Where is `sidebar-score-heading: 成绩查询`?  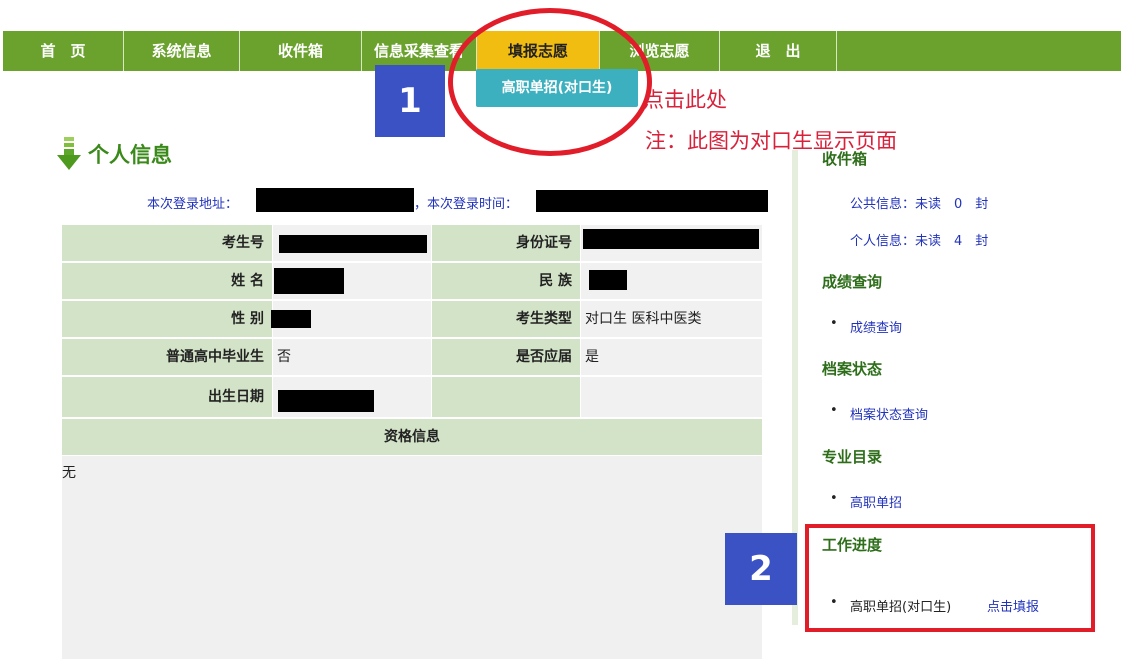 sidebar-score-heading: 成绩查询 is located at coordinates (852, 282).